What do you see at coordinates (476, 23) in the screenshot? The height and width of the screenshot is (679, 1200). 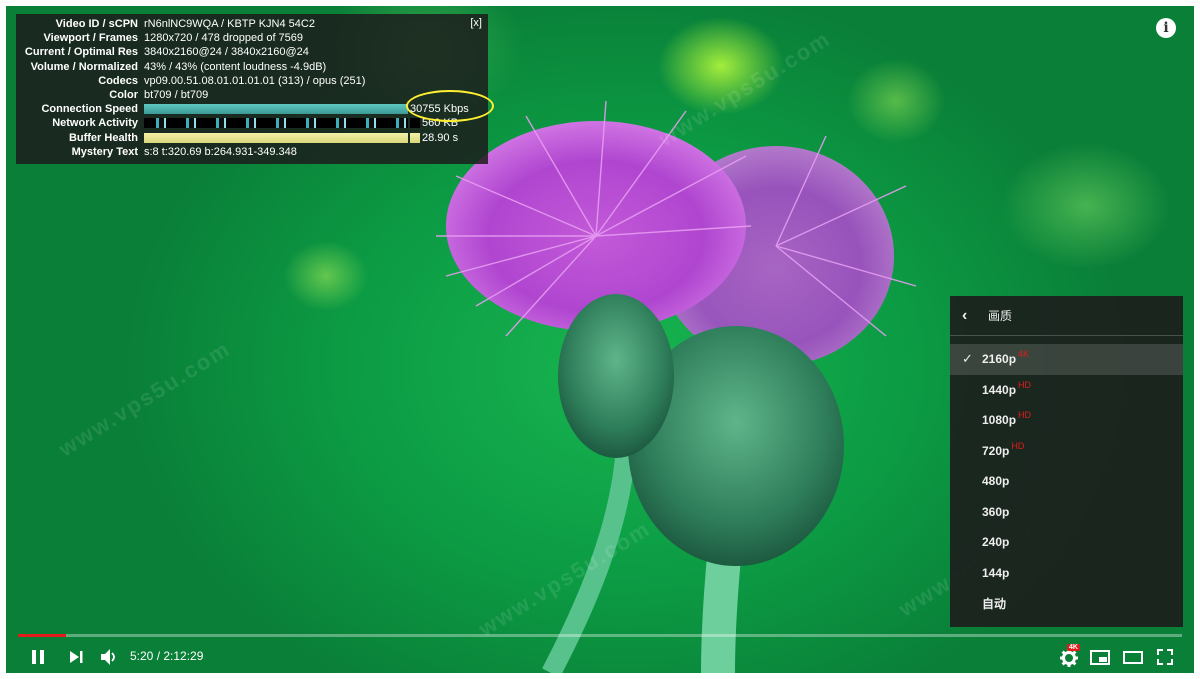 I see `stats-close-button: [x]` at bounding box center [476, 23].